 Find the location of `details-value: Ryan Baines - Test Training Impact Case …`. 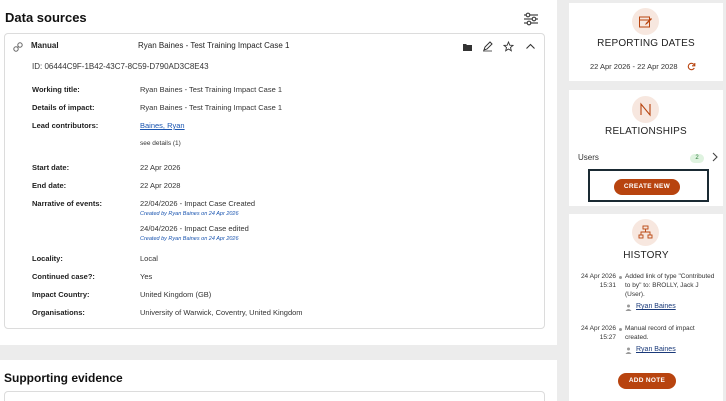

details-value: Ryan Baines - Test Training Impact Case … is located at coordinates (211, 107).